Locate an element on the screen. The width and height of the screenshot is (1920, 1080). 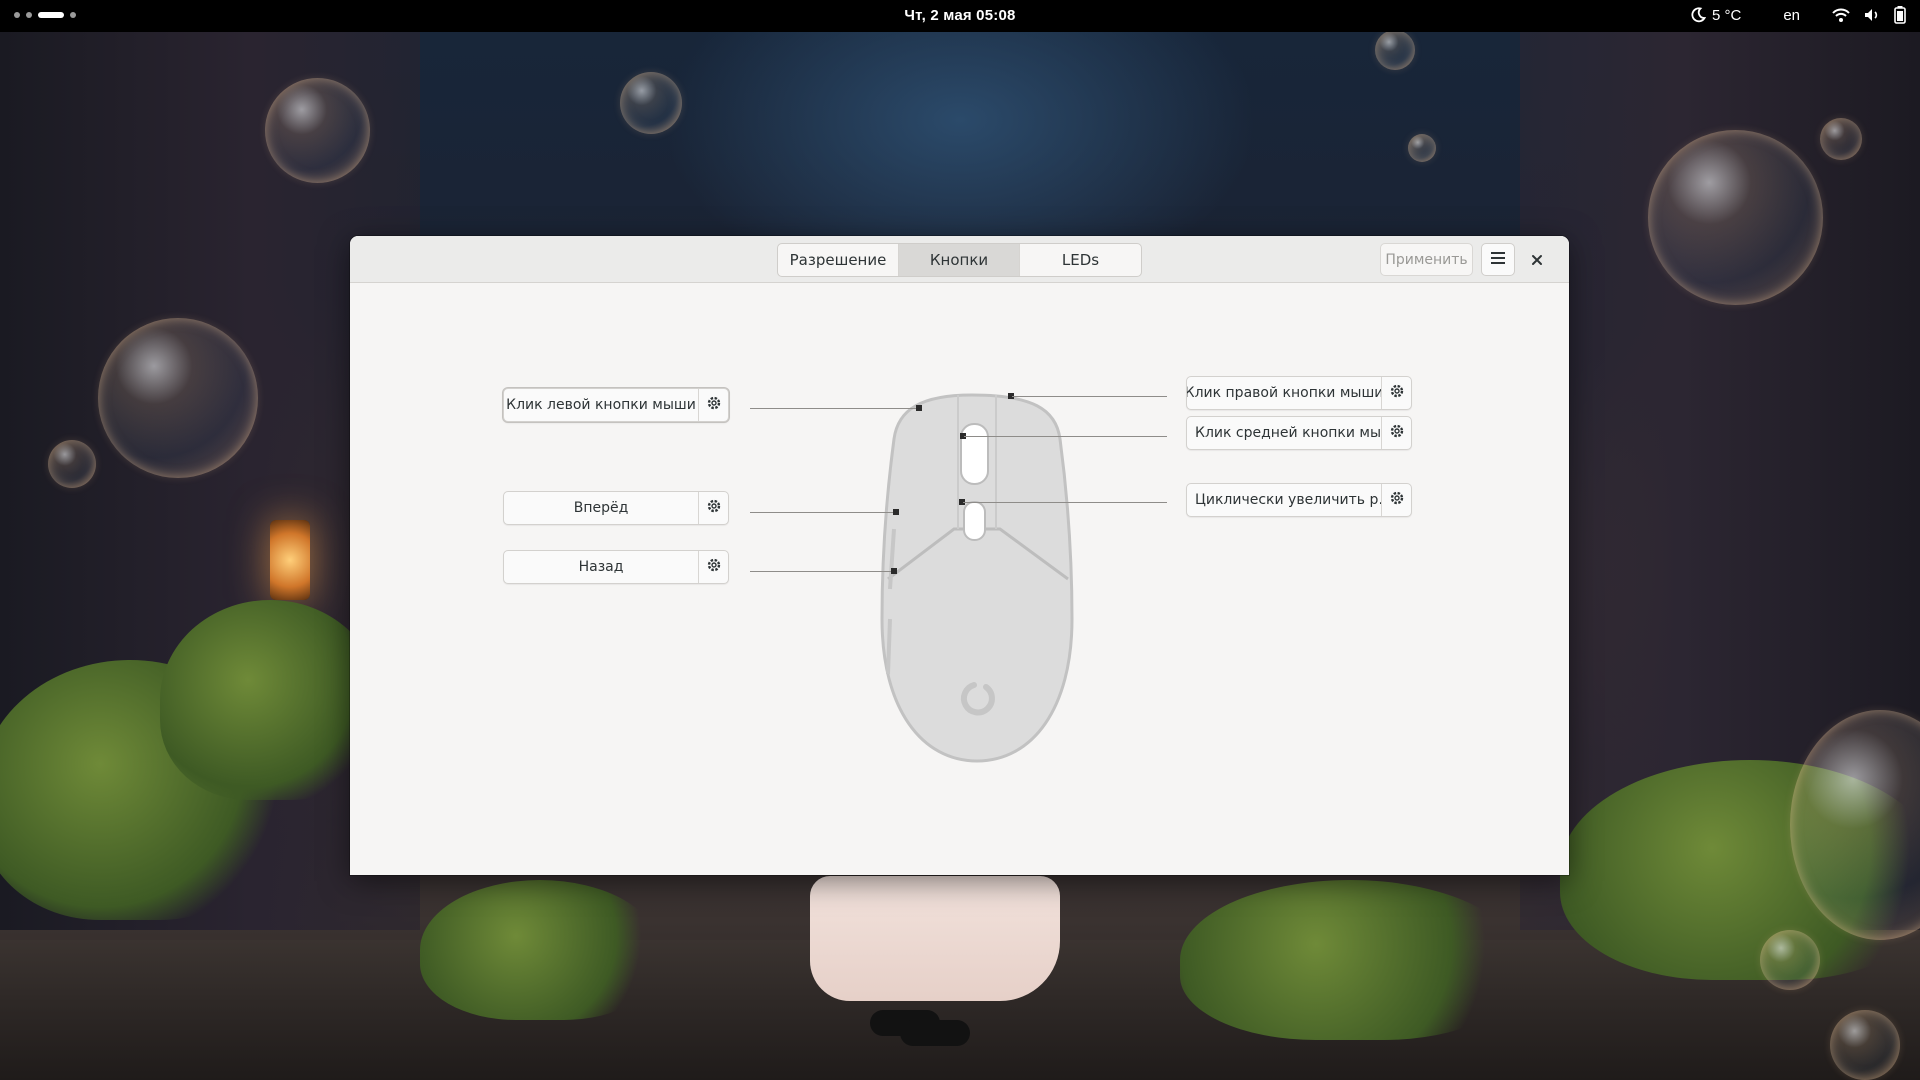
right-click-row: Клик правой кнопки мыши is located at coordinates (1299, 393).